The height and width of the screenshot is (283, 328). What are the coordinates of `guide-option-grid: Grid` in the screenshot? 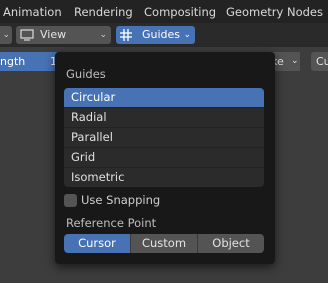 It's located at (164, 158).